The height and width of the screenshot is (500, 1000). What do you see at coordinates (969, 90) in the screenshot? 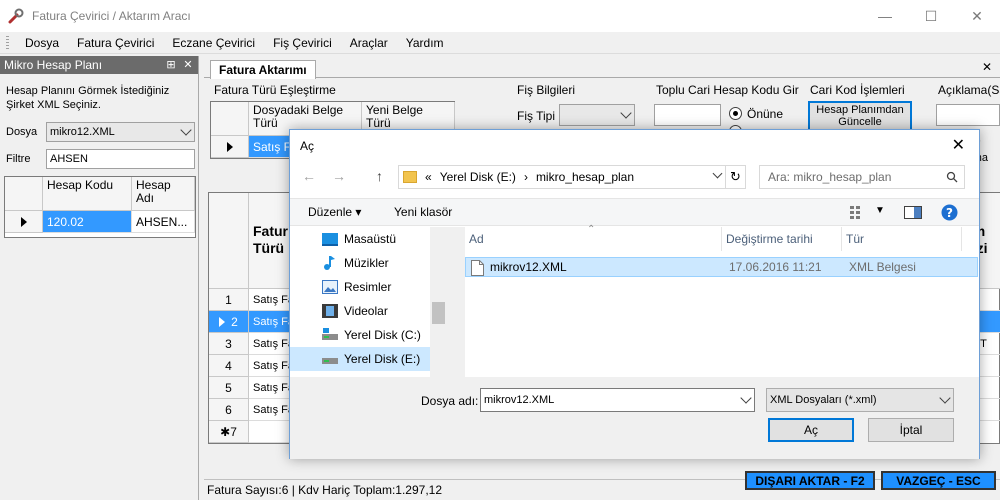
I see `aciklama-title: Açıklama(Sat` at bounding box center [969, 90].